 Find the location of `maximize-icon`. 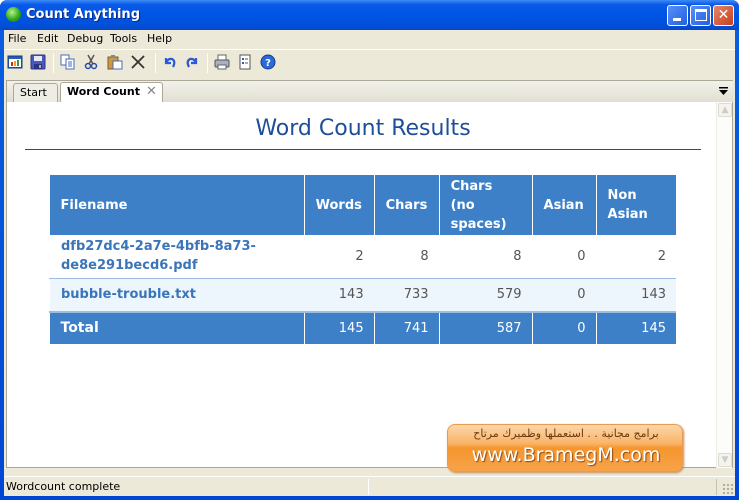

maximize-icon is located at coordinates (701, 15).